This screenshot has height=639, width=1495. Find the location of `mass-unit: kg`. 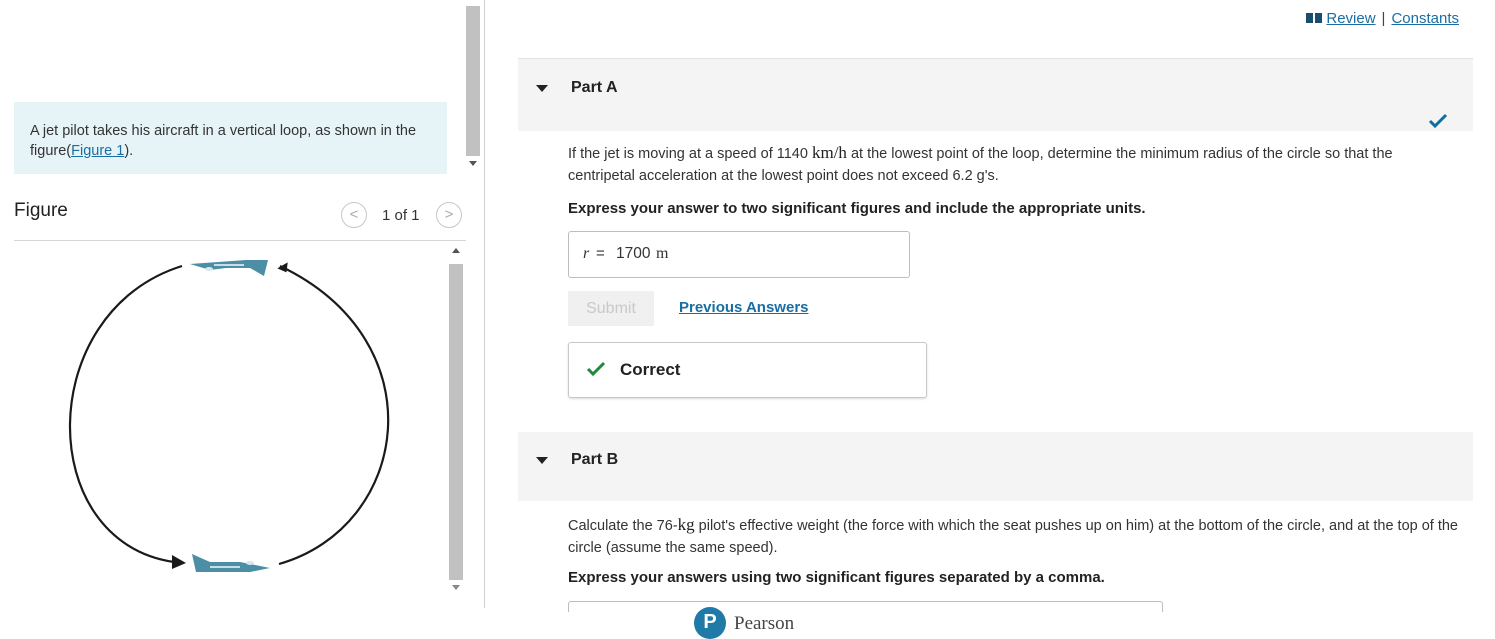

mass-unit: kg is located at coordinates (686, 524).